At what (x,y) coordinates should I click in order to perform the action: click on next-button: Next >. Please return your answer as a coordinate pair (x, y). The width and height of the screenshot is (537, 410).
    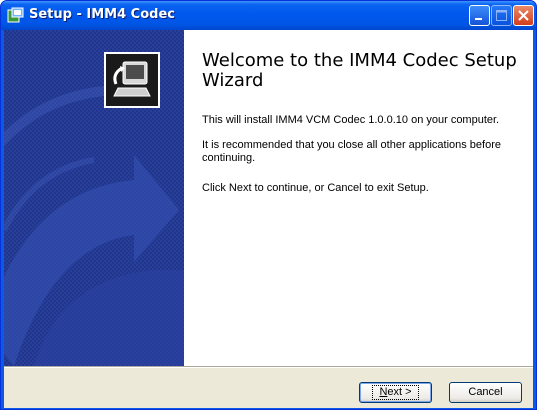
    Looking at the image, I should click on (395, 392).